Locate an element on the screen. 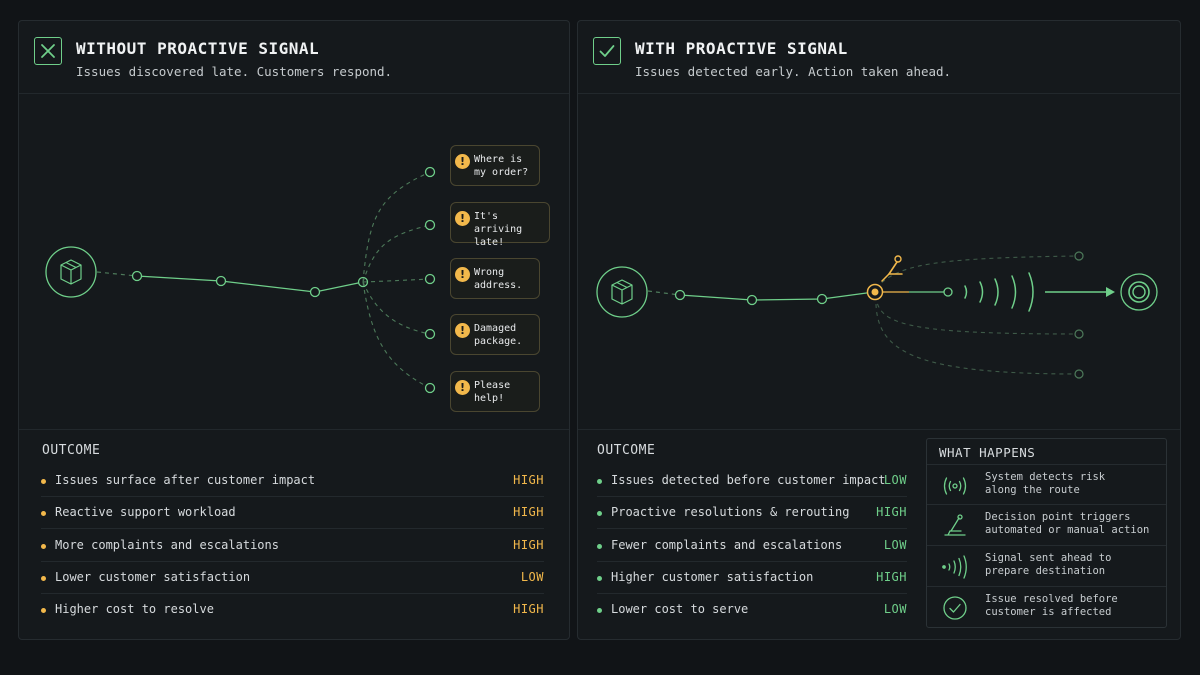 The image size is (1200, 675). outcome-row: Issues surface after customer impact HIGH is located at coordinates (292, 481).